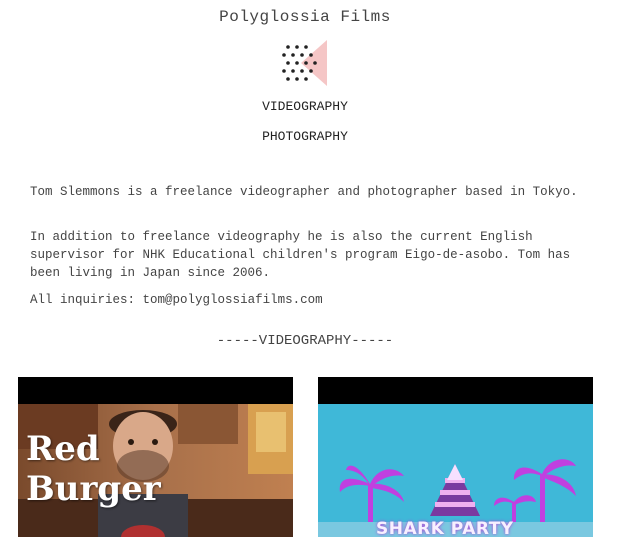  What do you see at coordinates (305, 136) in the screenshot?
I see `nav-photography-link: PHOTOGRAPHY` at bounding box center [305, 136].